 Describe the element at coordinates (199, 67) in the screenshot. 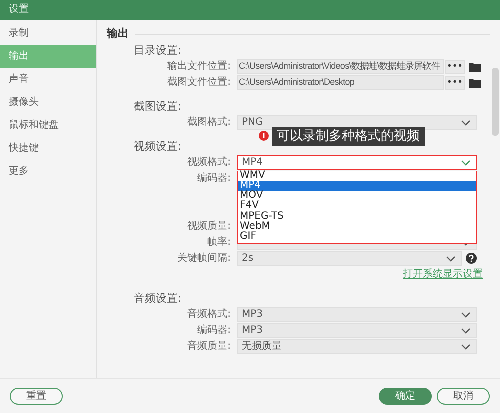

I see `field-label: 输出文件位置:` at that location.